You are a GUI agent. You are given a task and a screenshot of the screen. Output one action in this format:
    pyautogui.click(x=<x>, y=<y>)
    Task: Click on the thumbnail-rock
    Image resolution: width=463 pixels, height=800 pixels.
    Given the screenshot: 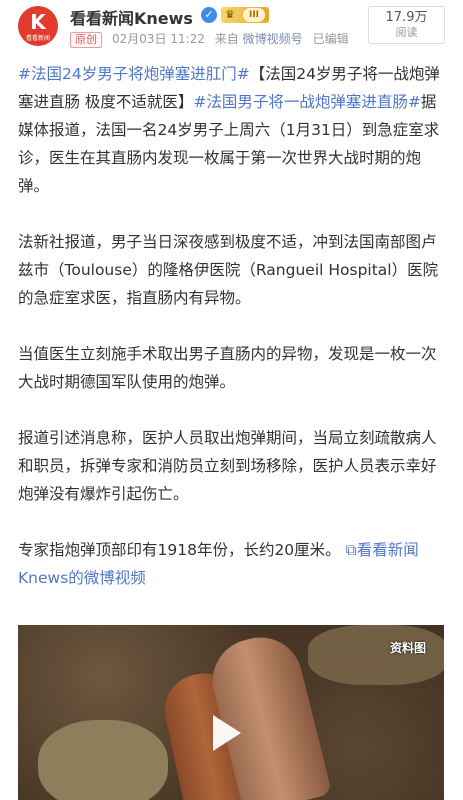 What is the action you would take?
    pyautogui.click(x=103, y=760)
    